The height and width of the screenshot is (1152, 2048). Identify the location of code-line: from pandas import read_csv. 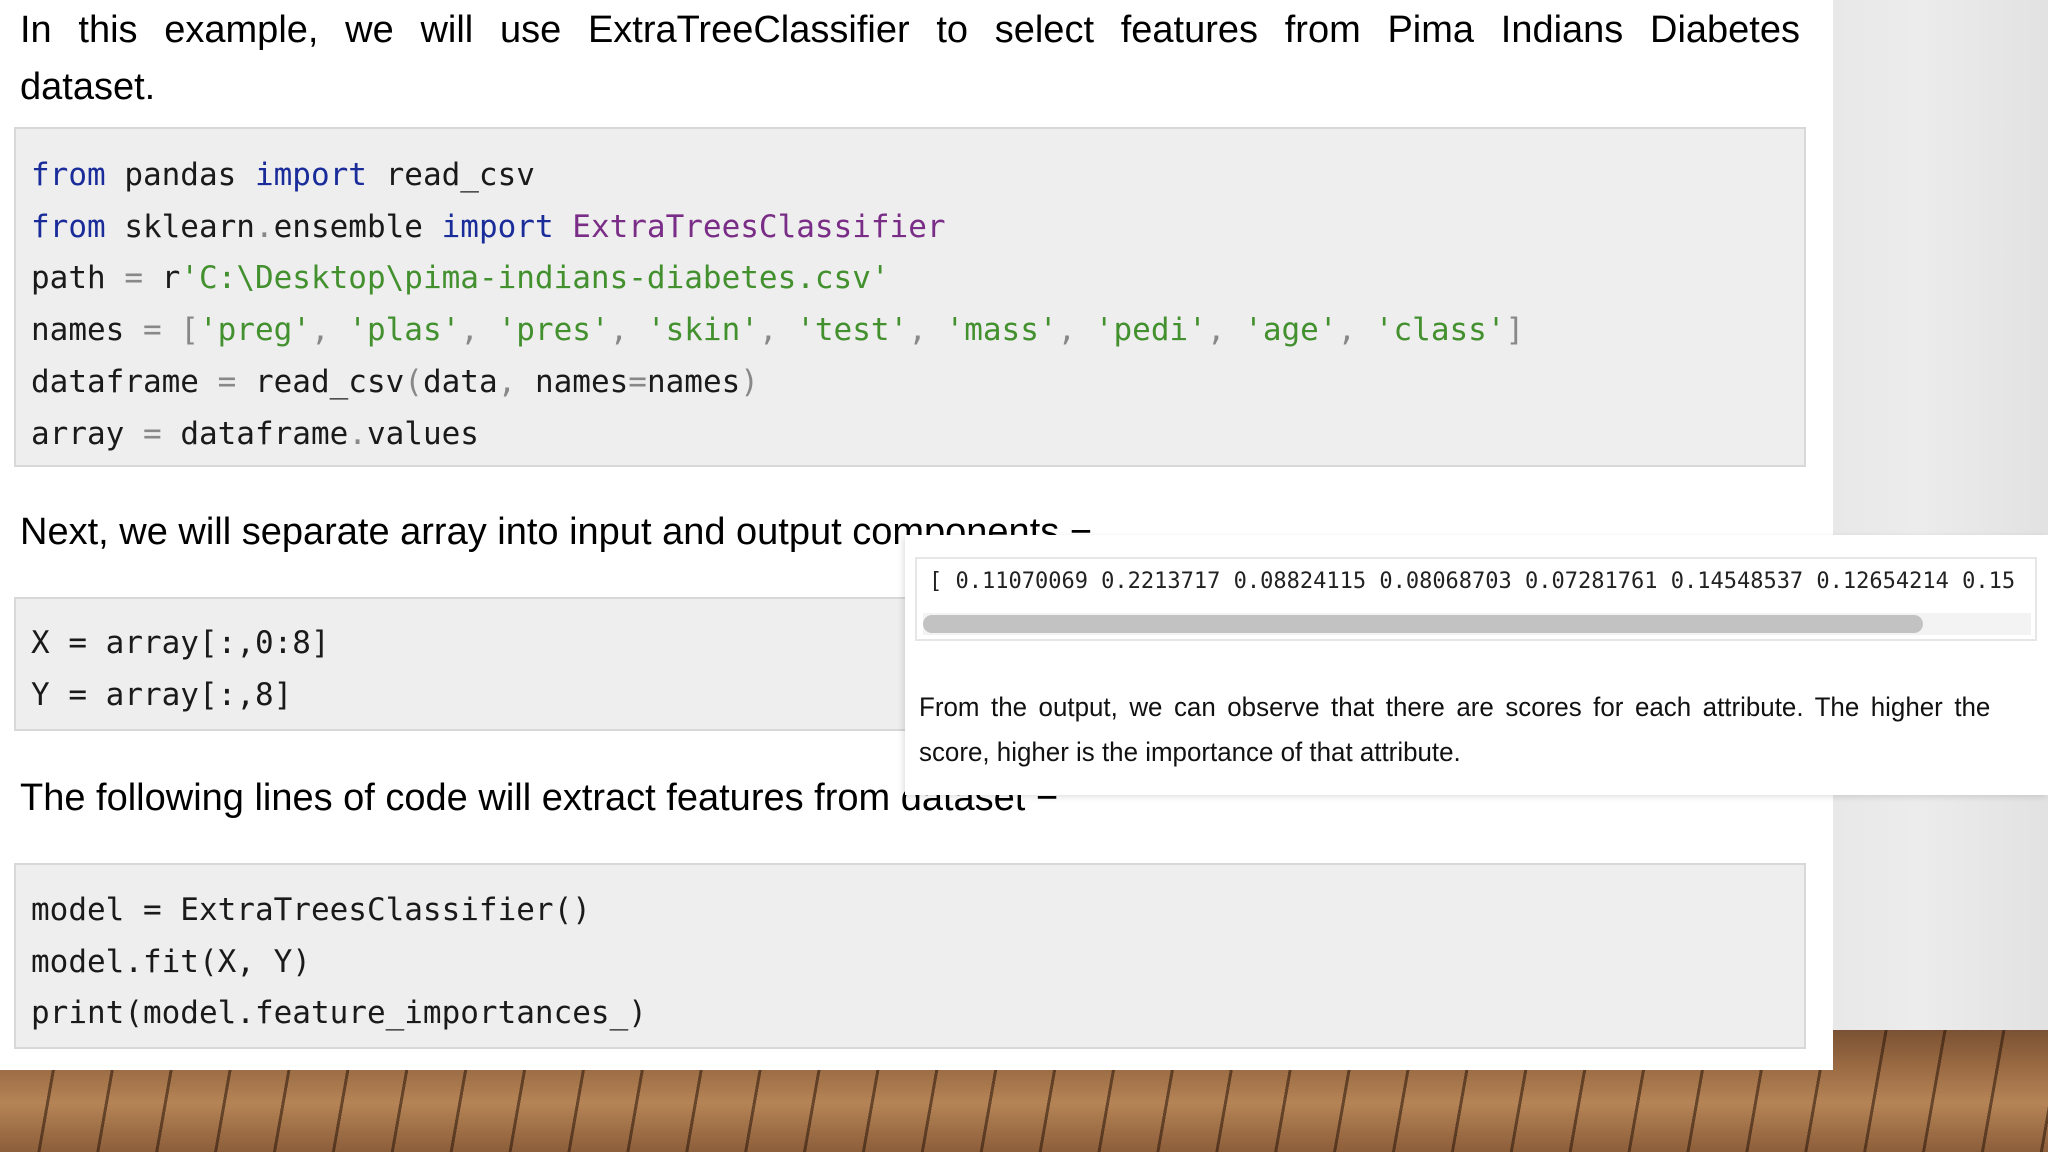
(917, 176).